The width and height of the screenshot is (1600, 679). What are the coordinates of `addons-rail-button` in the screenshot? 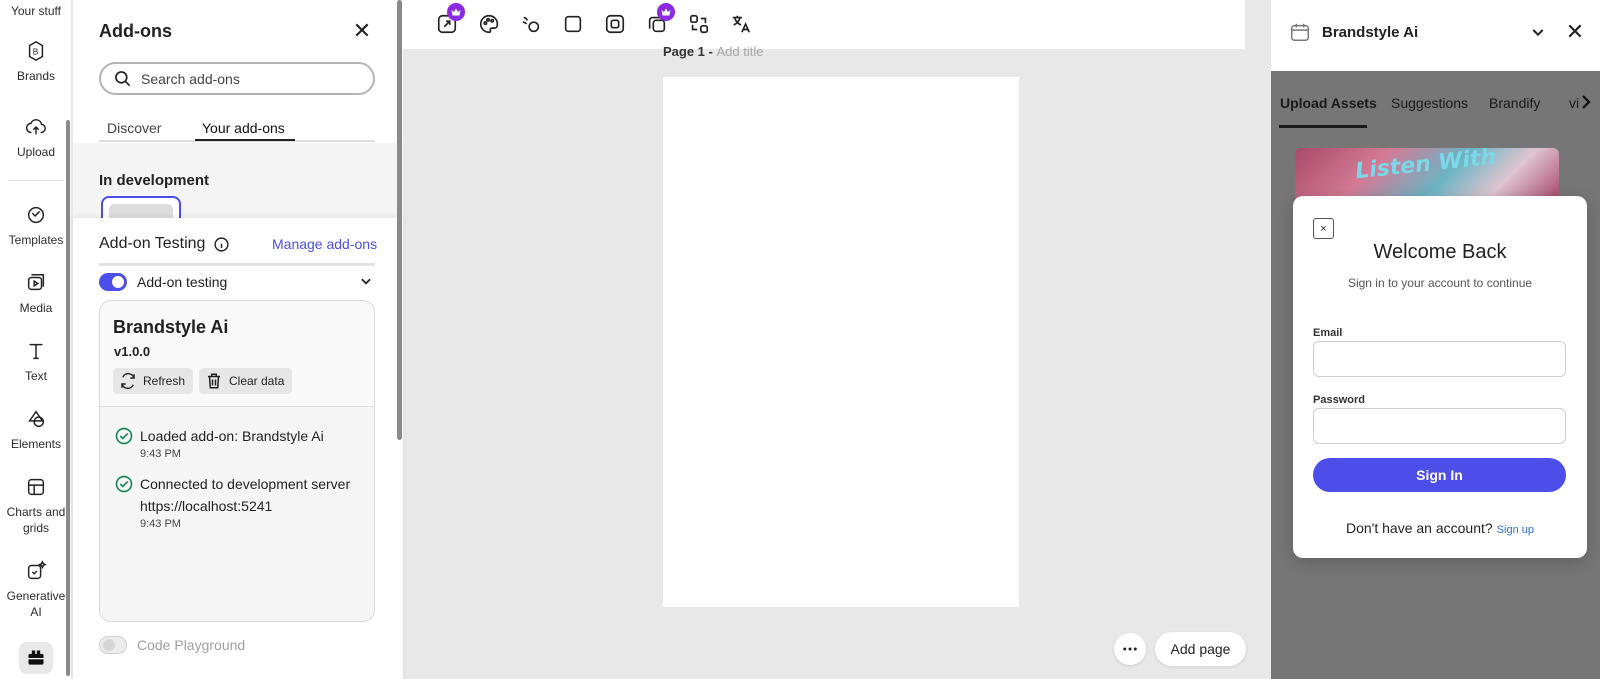 It's located at (36, 658).